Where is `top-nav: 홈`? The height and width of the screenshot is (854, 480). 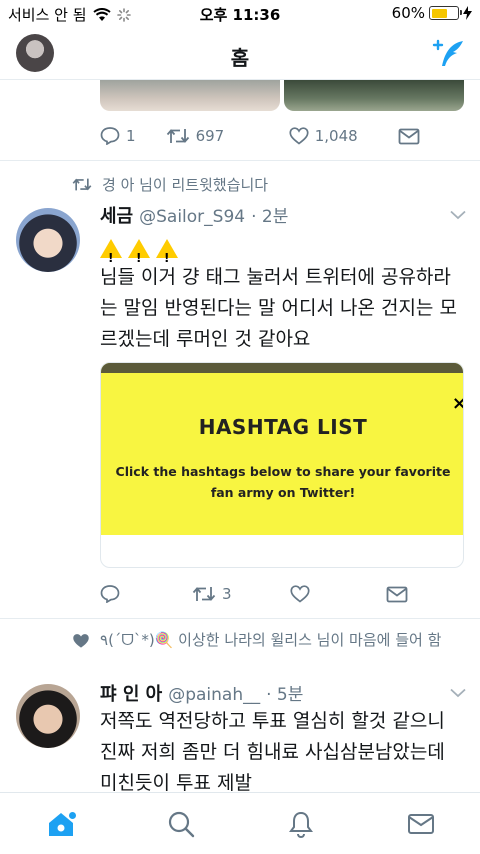
top-nav: 홈 is located at coordinates (240, 54).